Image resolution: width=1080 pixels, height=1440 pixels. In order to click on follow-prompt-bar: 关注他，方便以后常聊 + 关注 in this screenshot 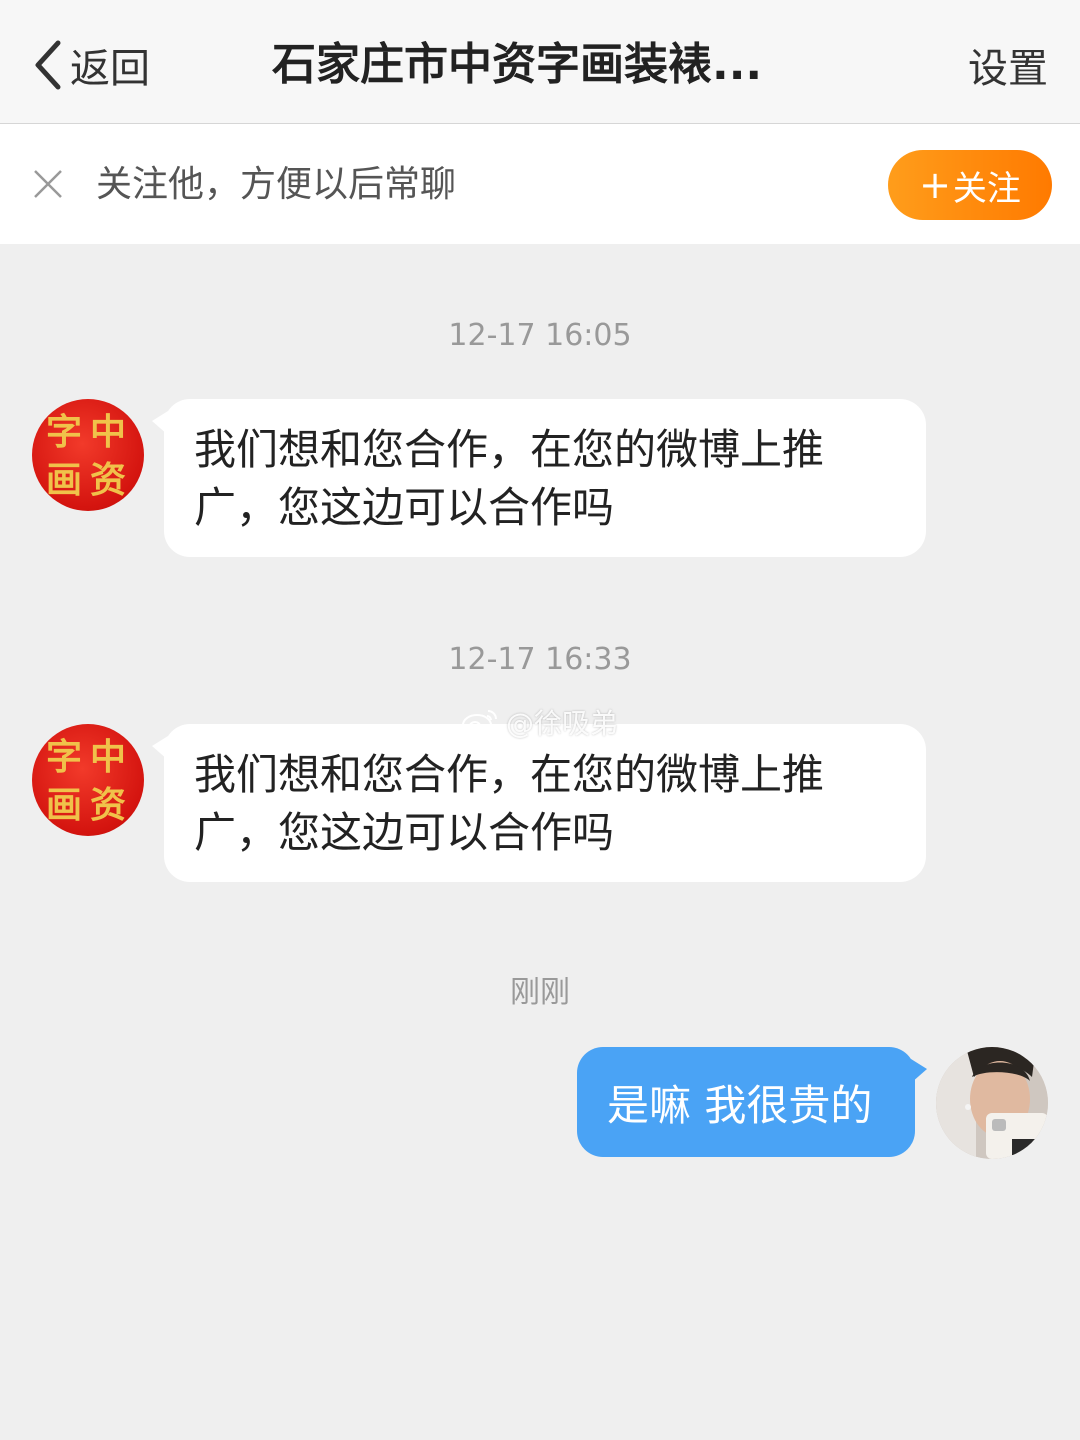, I will do `click(540, 184)`.